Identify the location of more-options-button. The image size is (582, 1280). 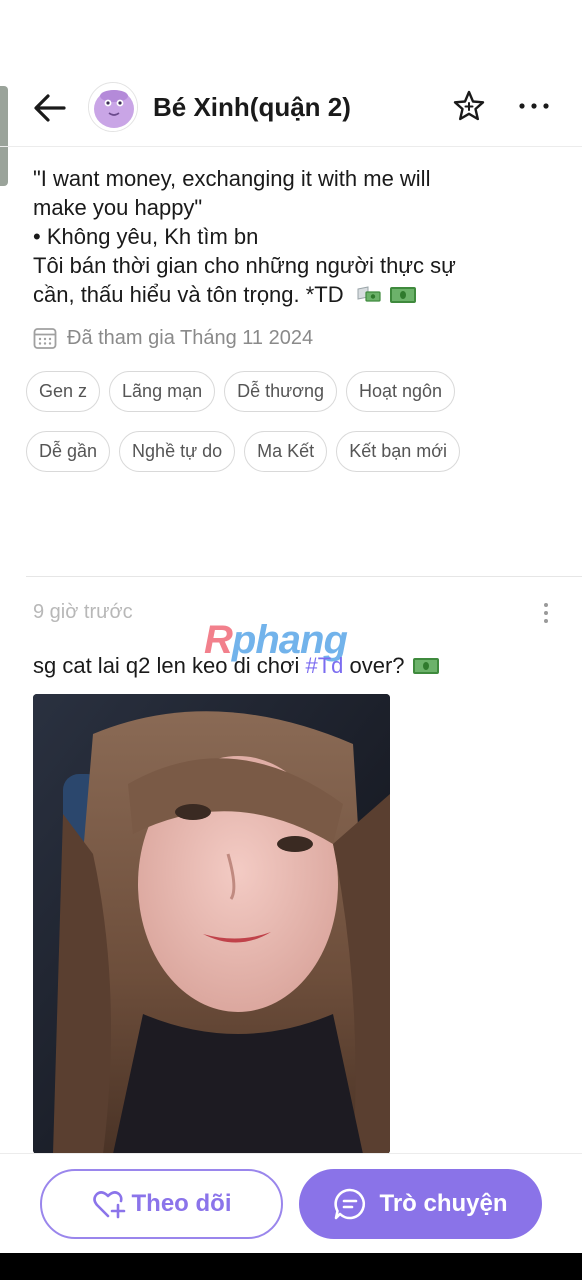
(534, 106).